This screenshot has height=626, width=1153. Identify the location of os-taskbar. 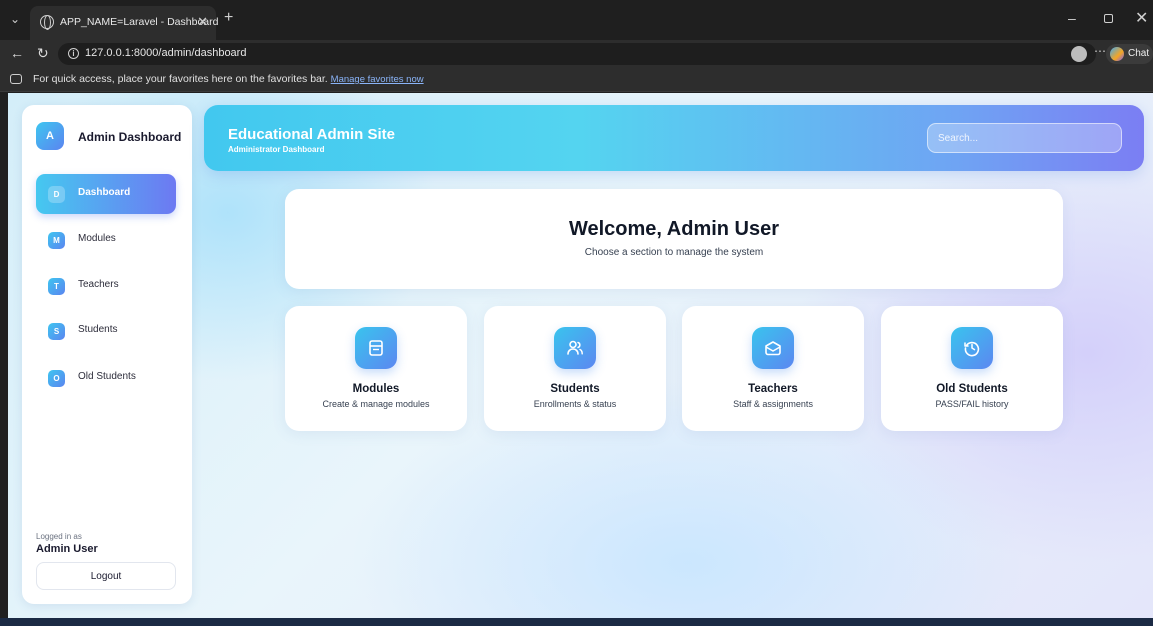
(576, 622).